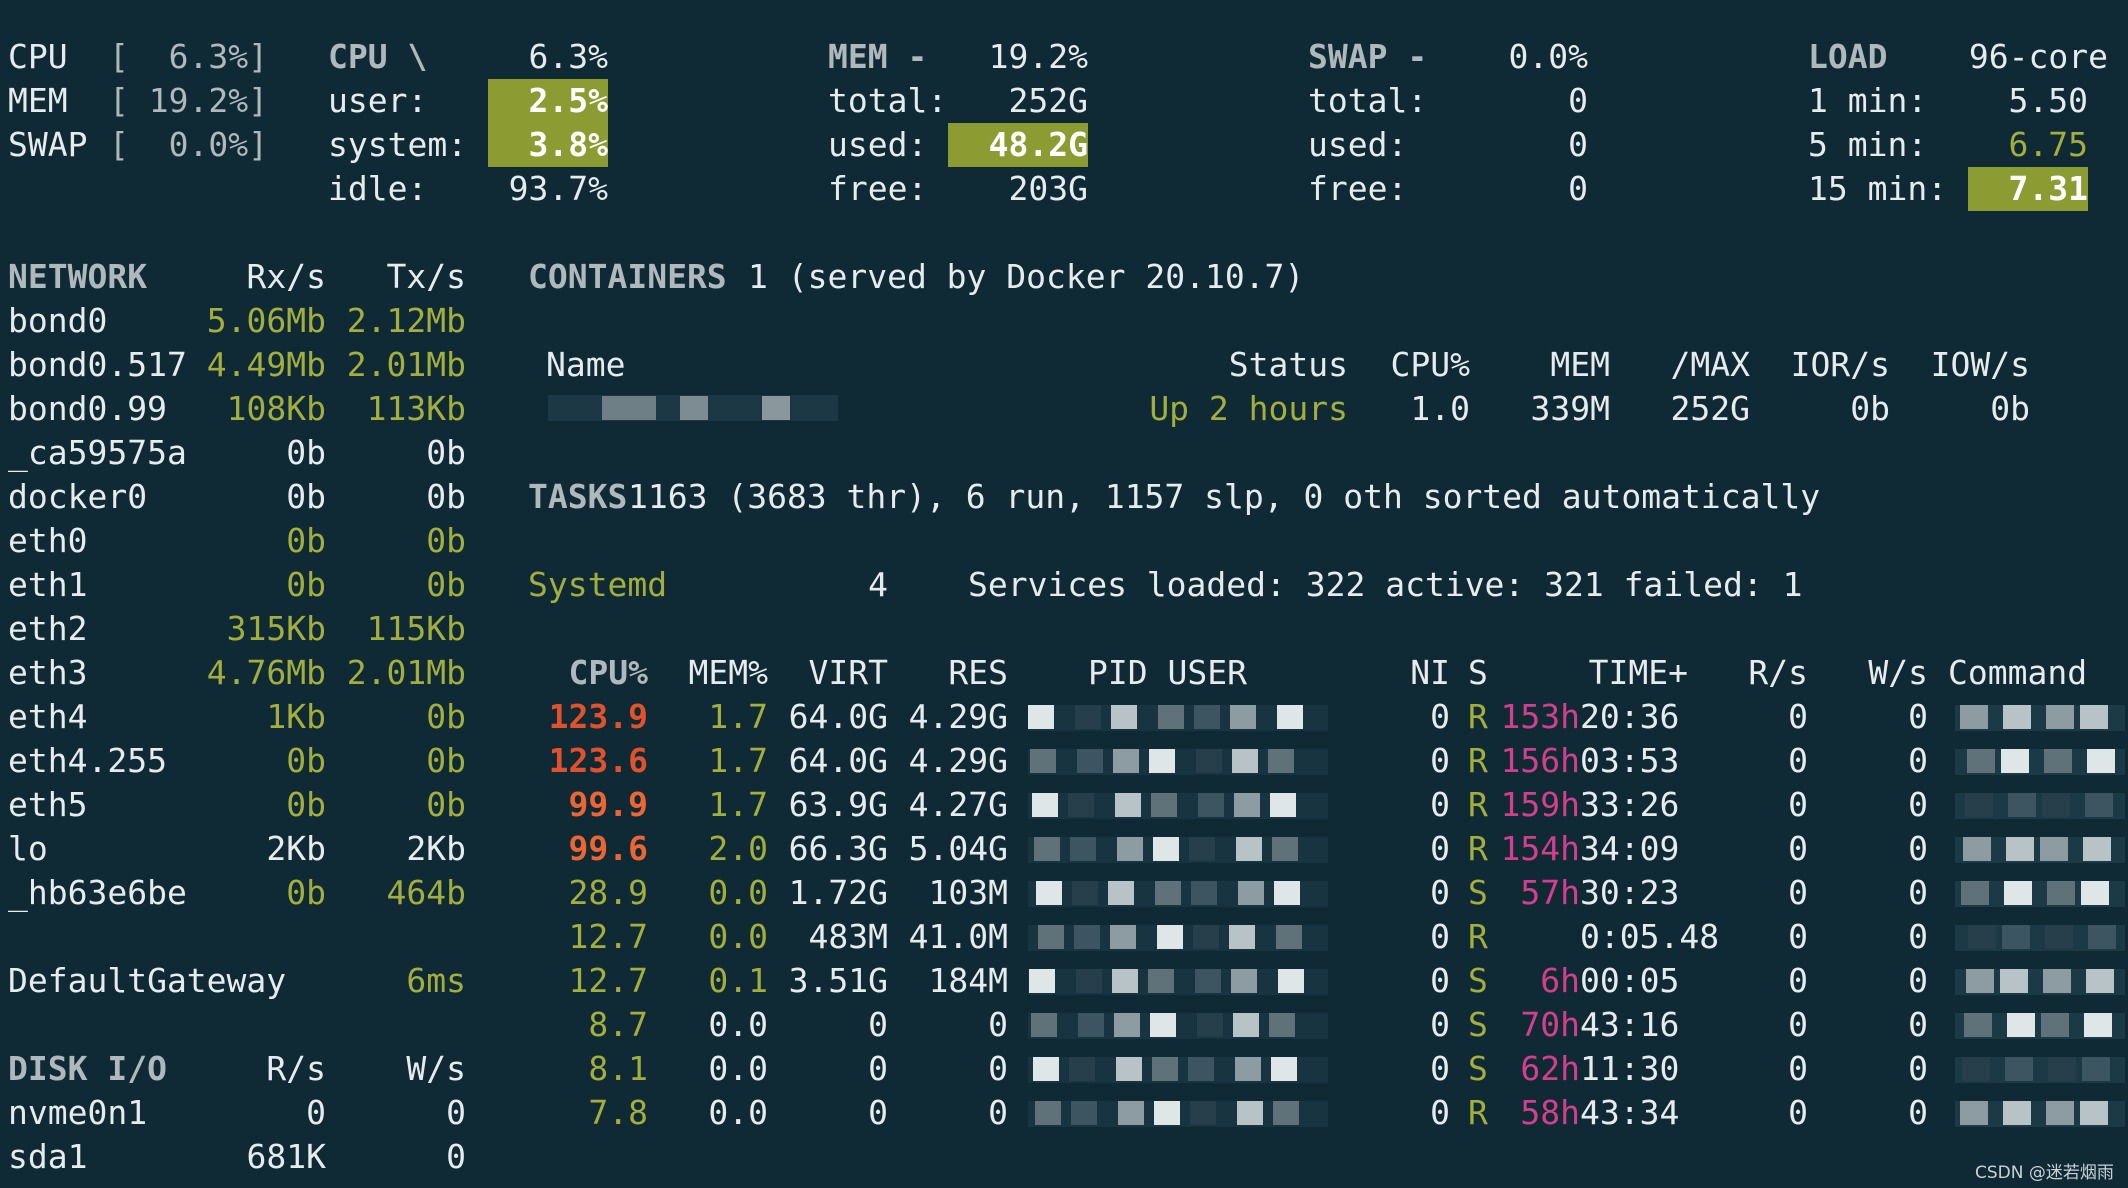 Image resolution: width=2128 pixels, height=1188 pixels. I want to click on process-time-hours: 70h, so click(1550, 1024).